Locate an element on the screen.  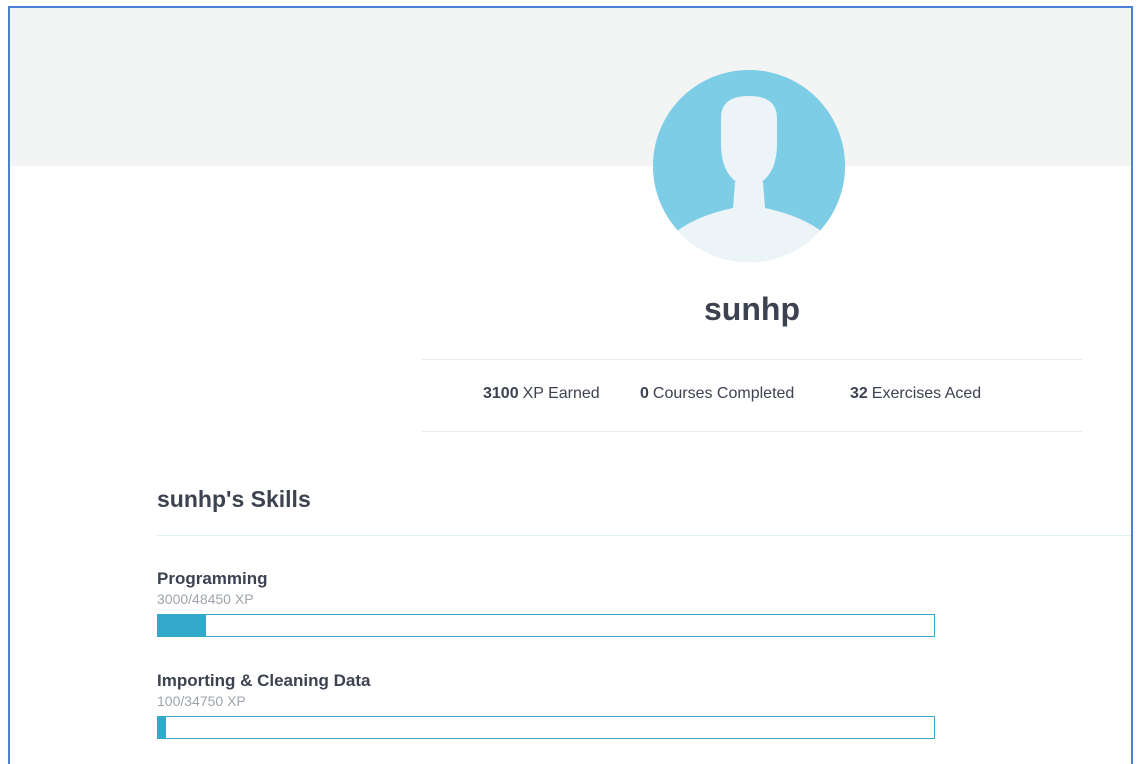
skills-divider is located at coordinates (644, 535).